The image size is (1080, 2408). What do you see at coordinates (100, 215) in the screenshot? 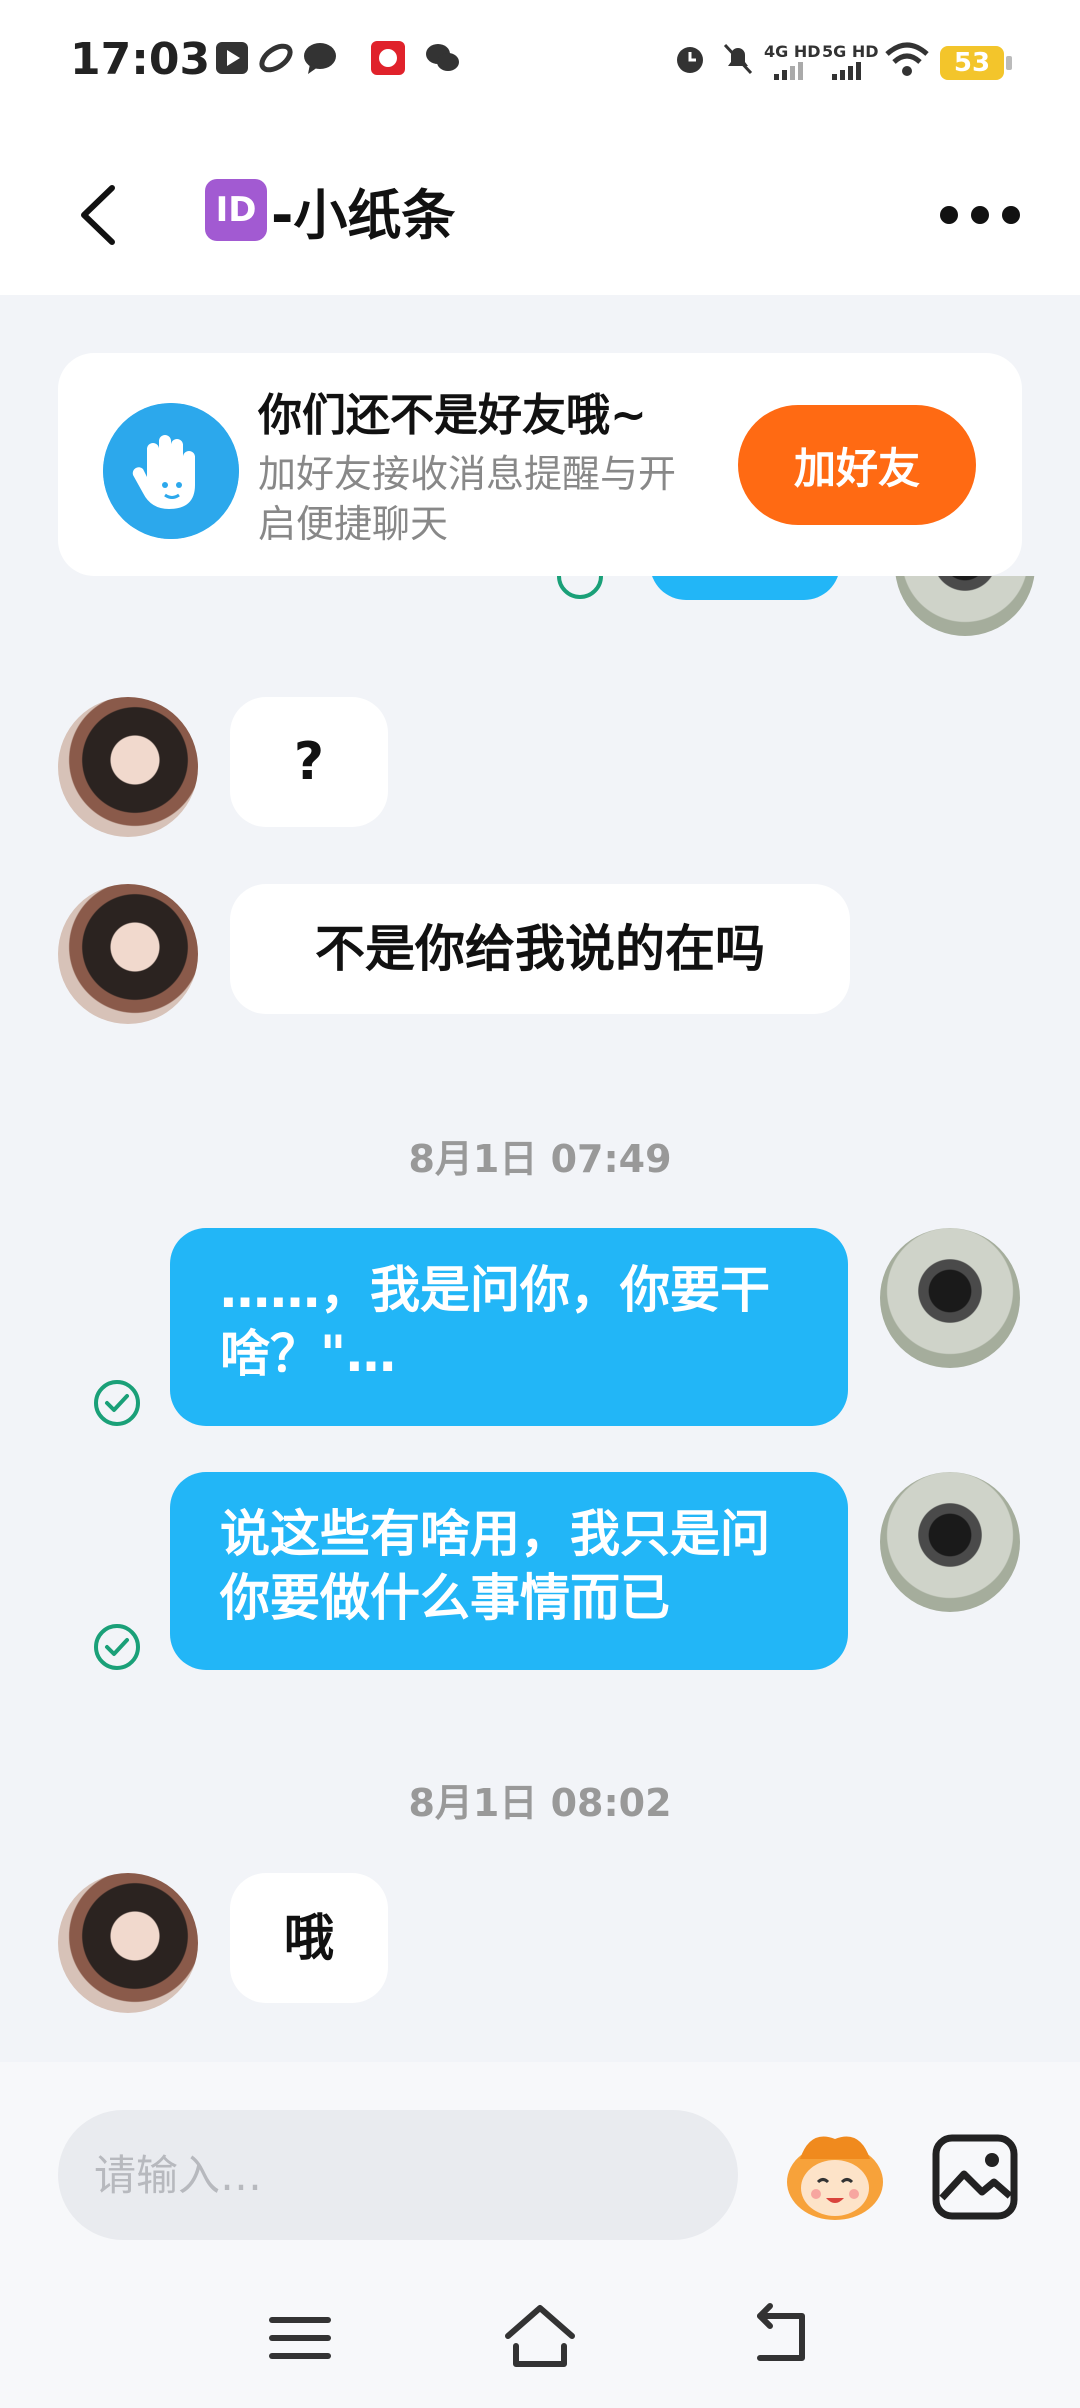
I see `back-arrow-icon` at bounding box center [100, 215].